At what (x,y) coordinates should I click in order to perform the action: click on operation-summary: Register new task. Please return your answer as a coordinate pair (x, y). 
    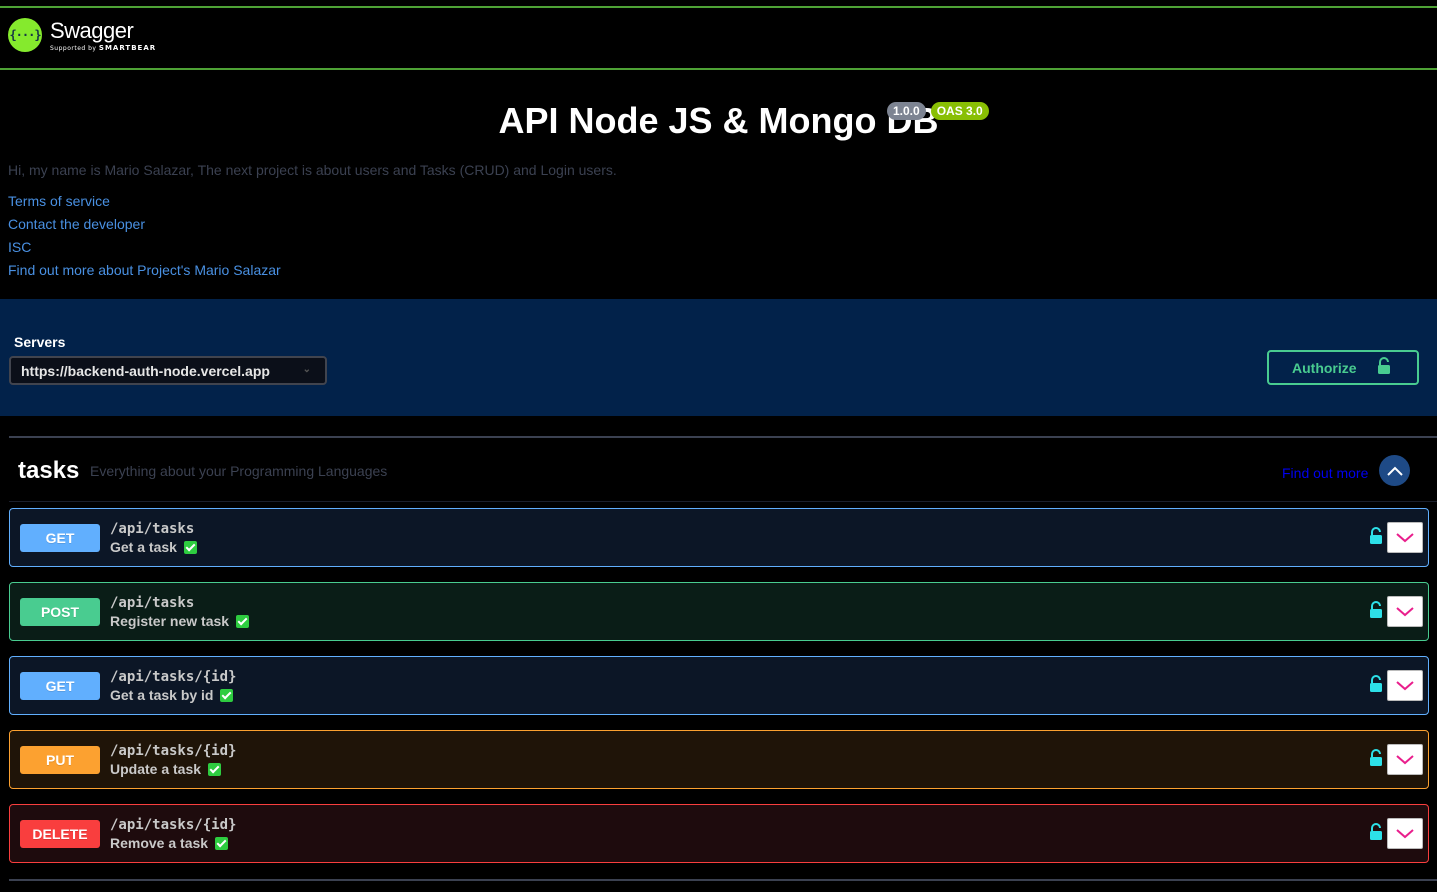
    Looking at the image, I should click on (180, 621).